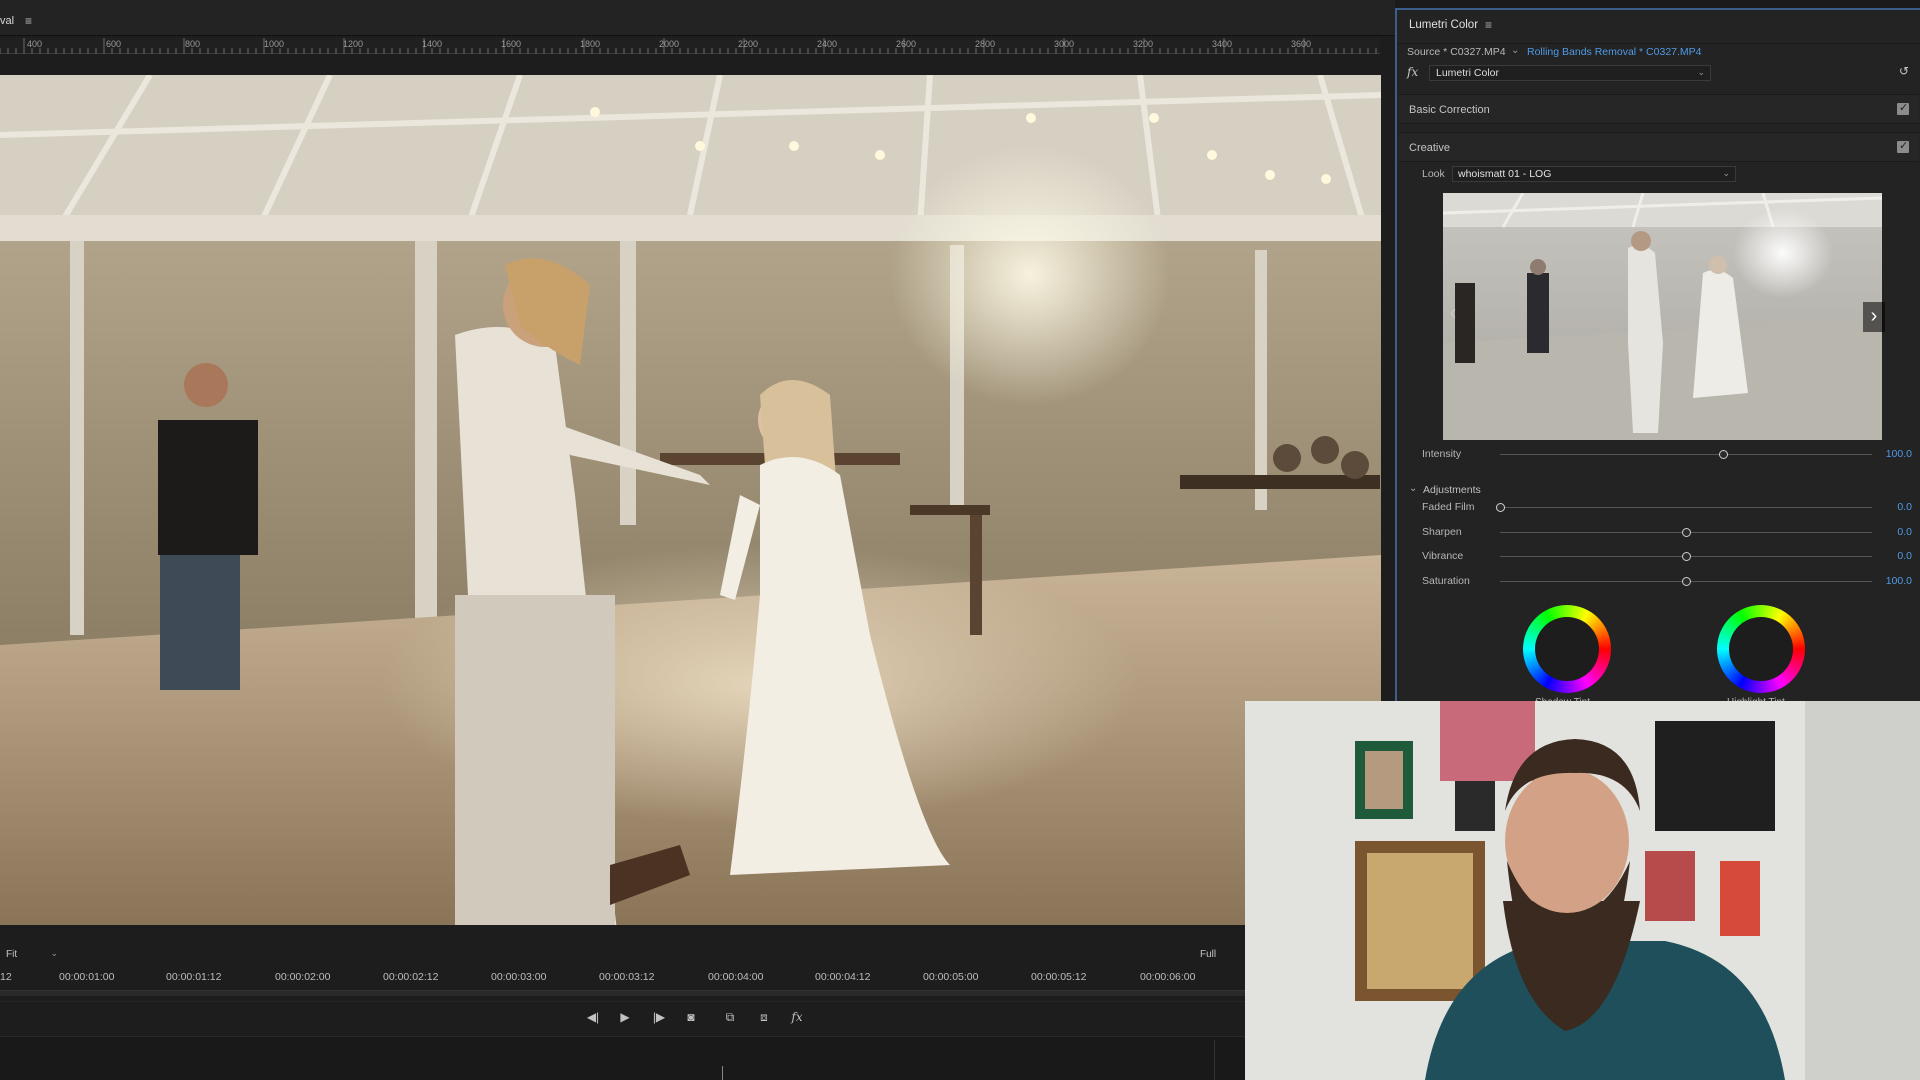 The height and width of the screenshot is (1080, 1920). Describe the element at coordinates (1659, 109) in the screenshot. I see `section-basic-correction: Basic Correction` at that location.